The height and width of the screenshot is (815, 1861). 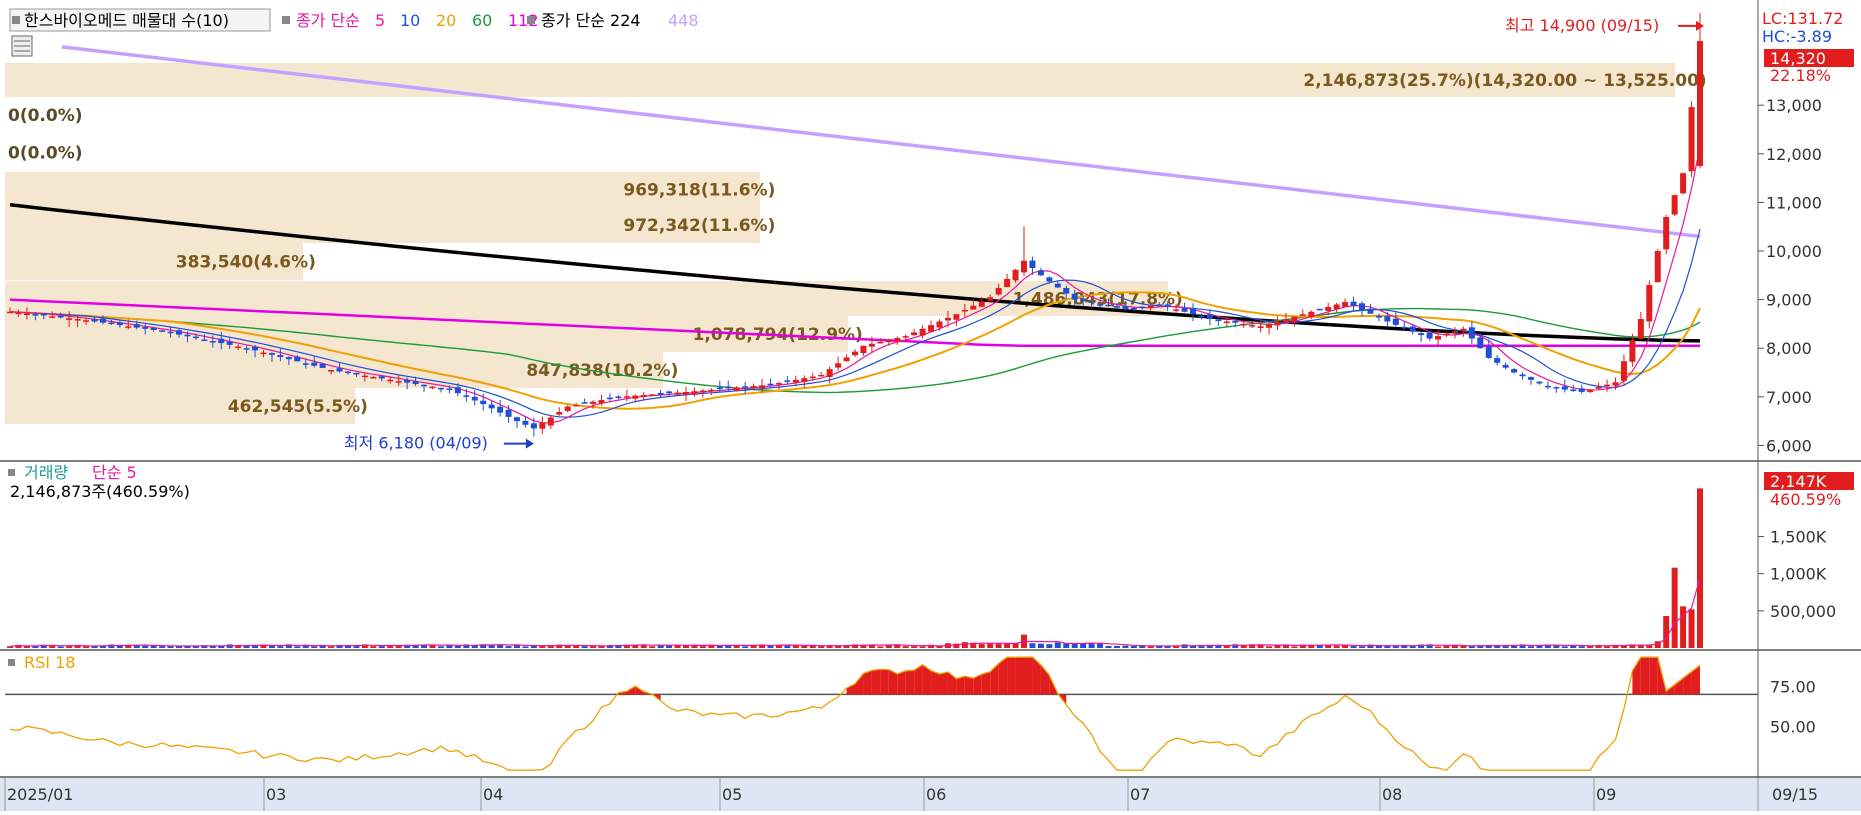 I want to click on checkbox-icon, so click(x=531, y=20).